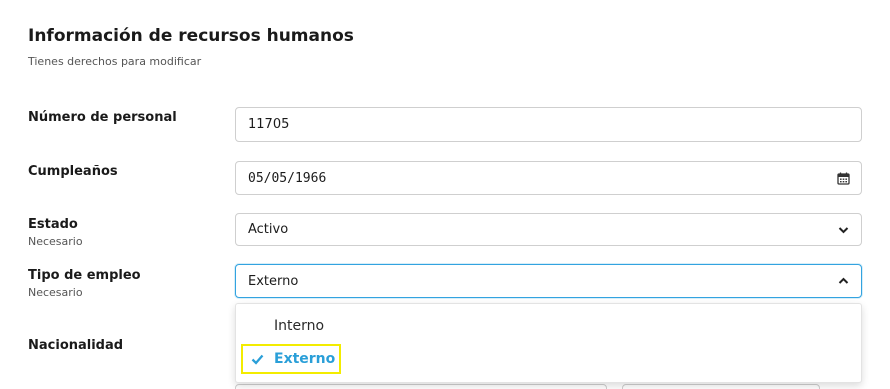 The image size is (890, 389). What do you see at coordinates (843, 178) in the screenshot?
I see `calendar-icon` at bounding box center [843, 178].